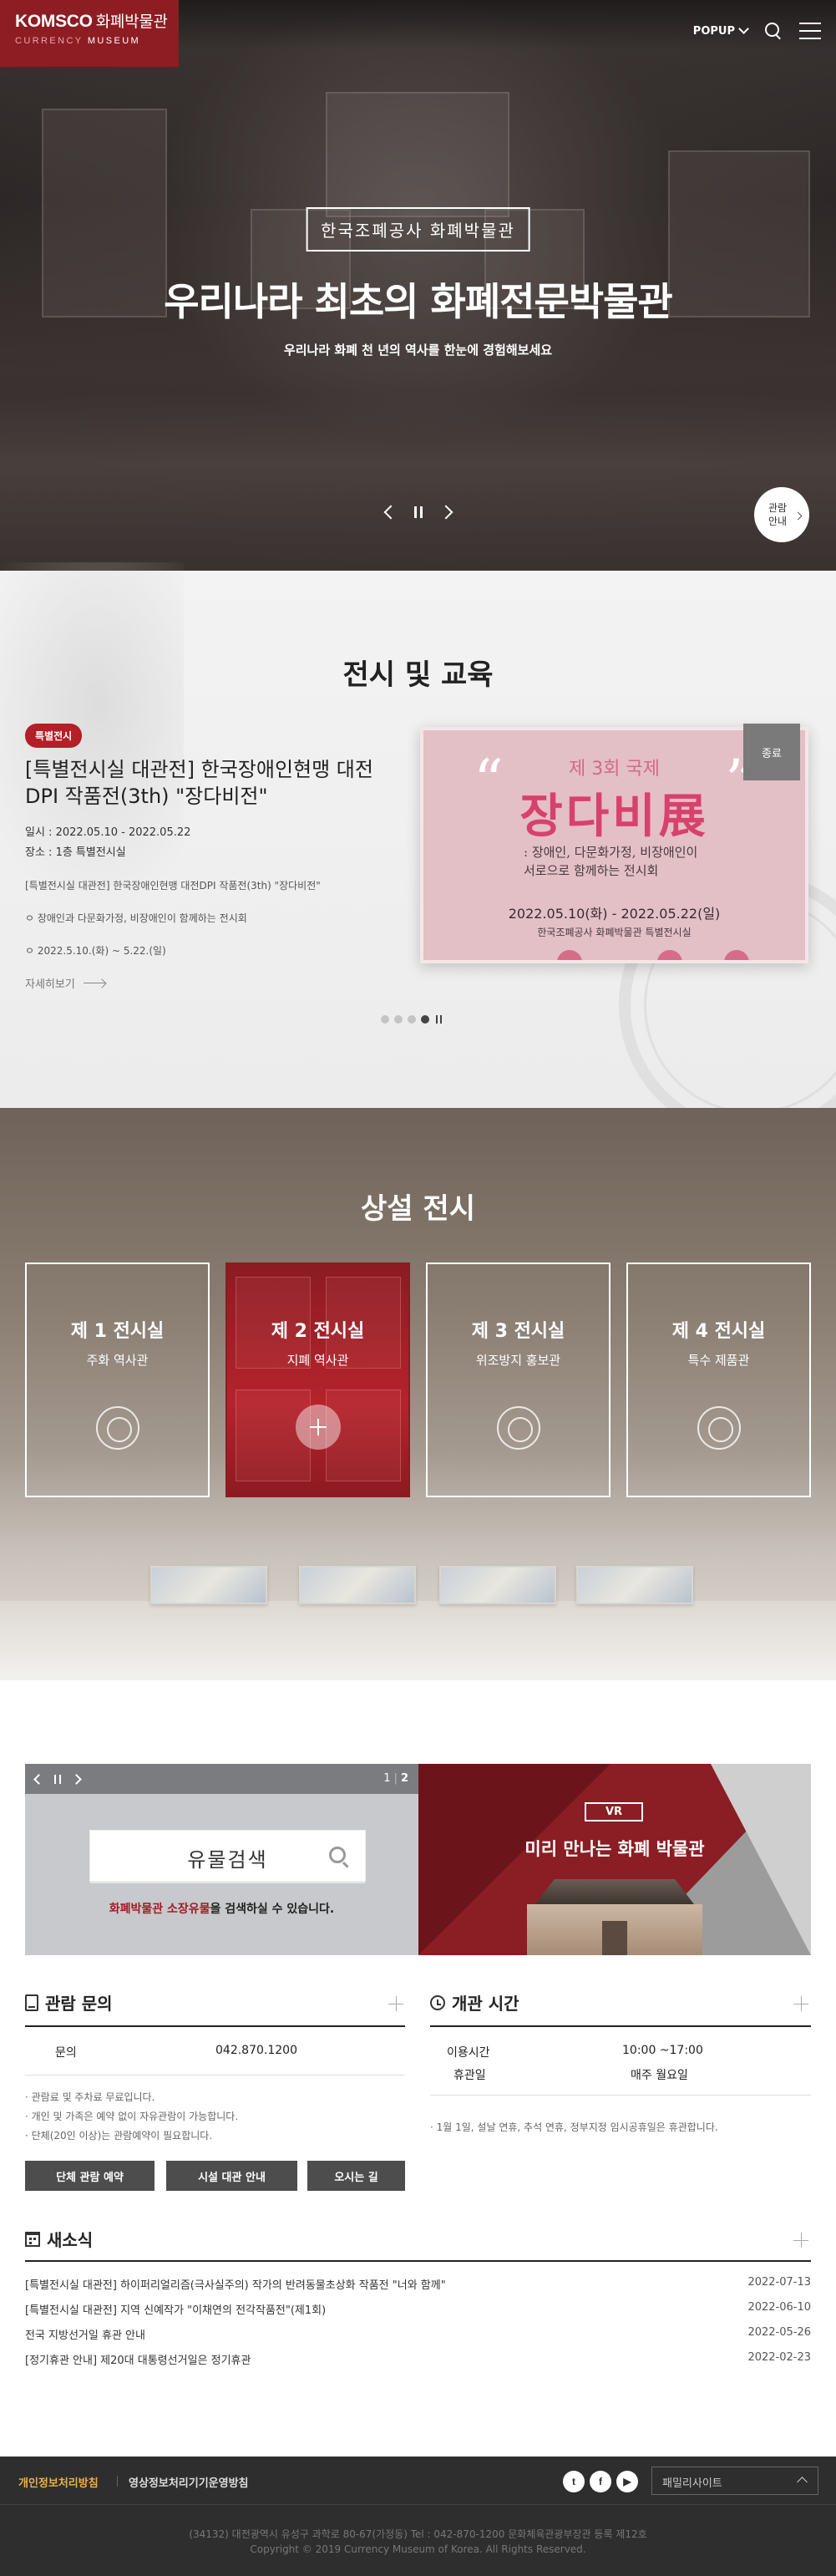 Image resolution: width=836 pixels, height=2576 pixels. Describe the element at coordinates (138, 2361) in the screenshot. I see `news-item-title: [정기휴관 안내] 제20대 대통령선거일은 정기휴관` at that location.